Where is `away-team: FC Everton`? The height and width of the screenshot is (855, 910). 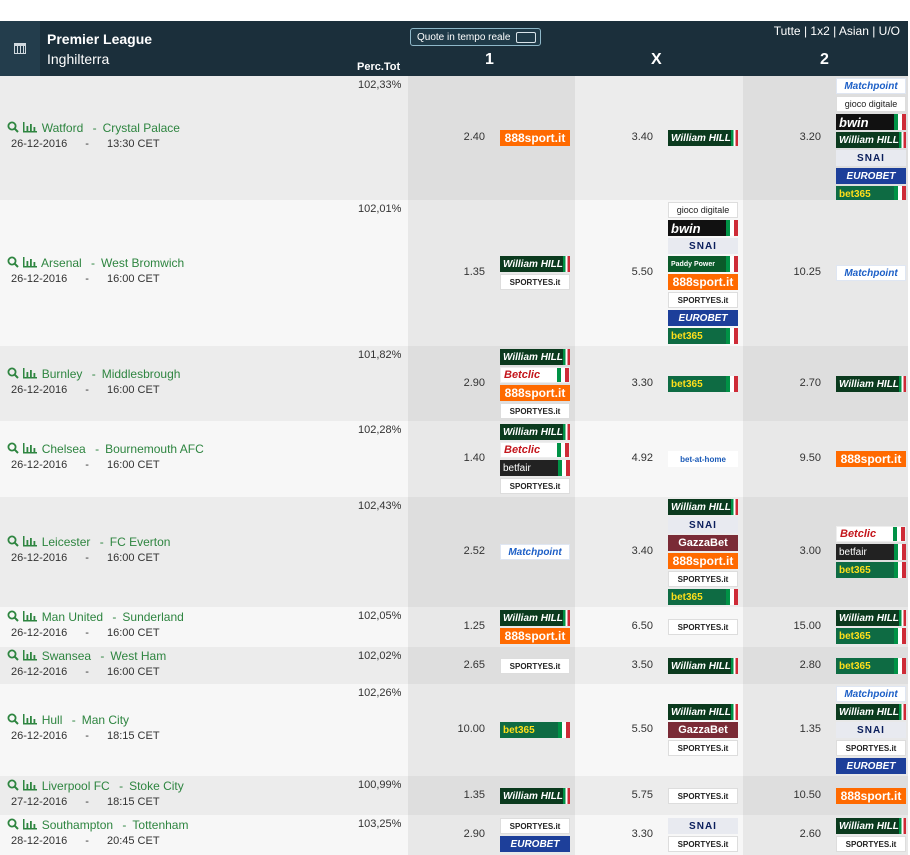 away-team: FC Everton is located at coordinates (140, 542).